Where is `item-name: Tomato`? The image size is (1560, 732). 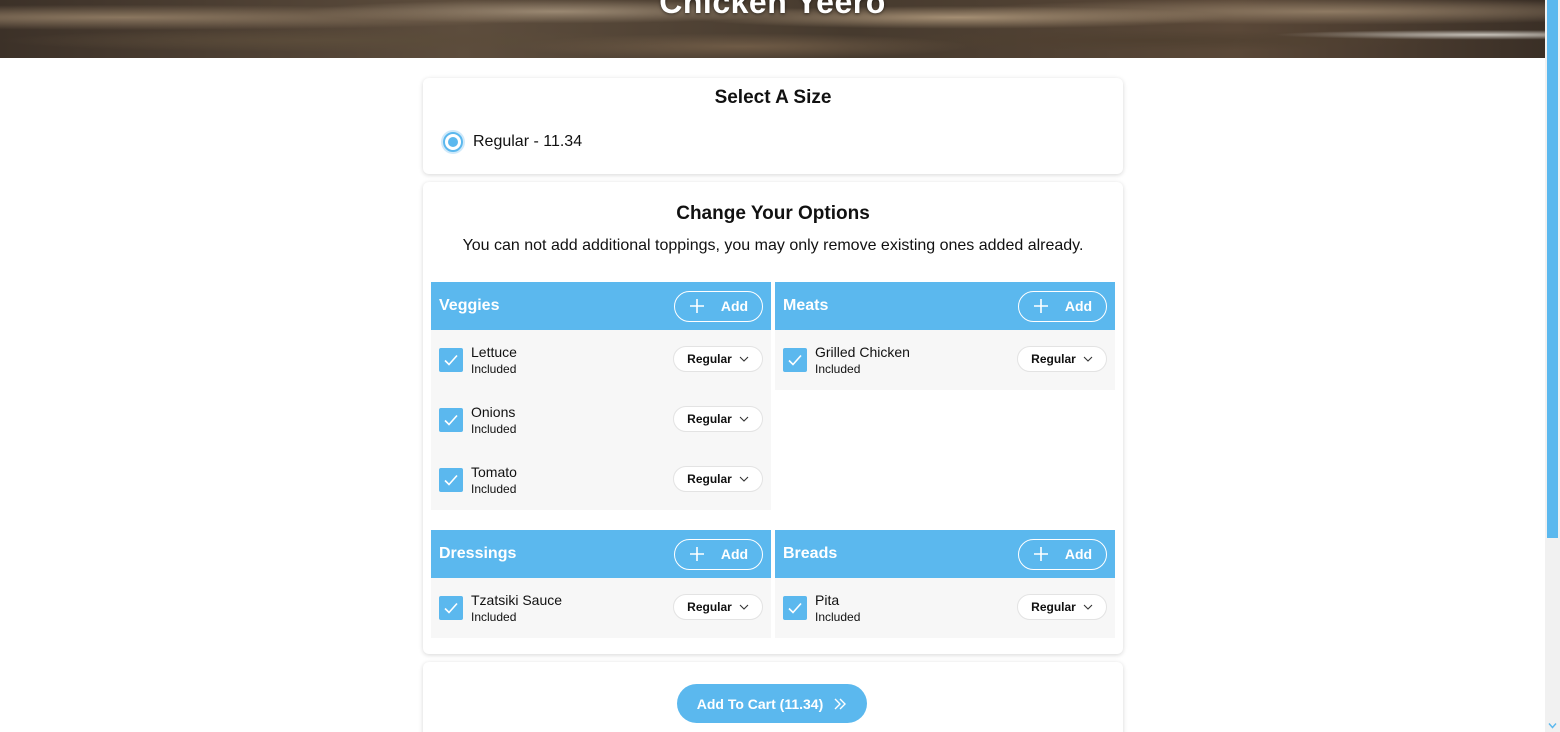 item-name: Tomato is located at coordinates (494, 472).